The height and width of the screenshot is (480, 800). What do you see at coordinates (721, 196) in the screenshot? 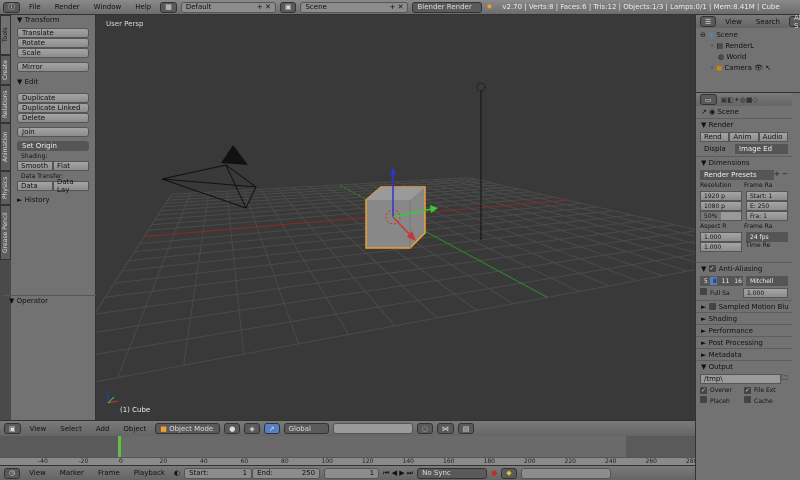
I see `resolution-x-field: 1920 p` at bounding box center [721, 196].